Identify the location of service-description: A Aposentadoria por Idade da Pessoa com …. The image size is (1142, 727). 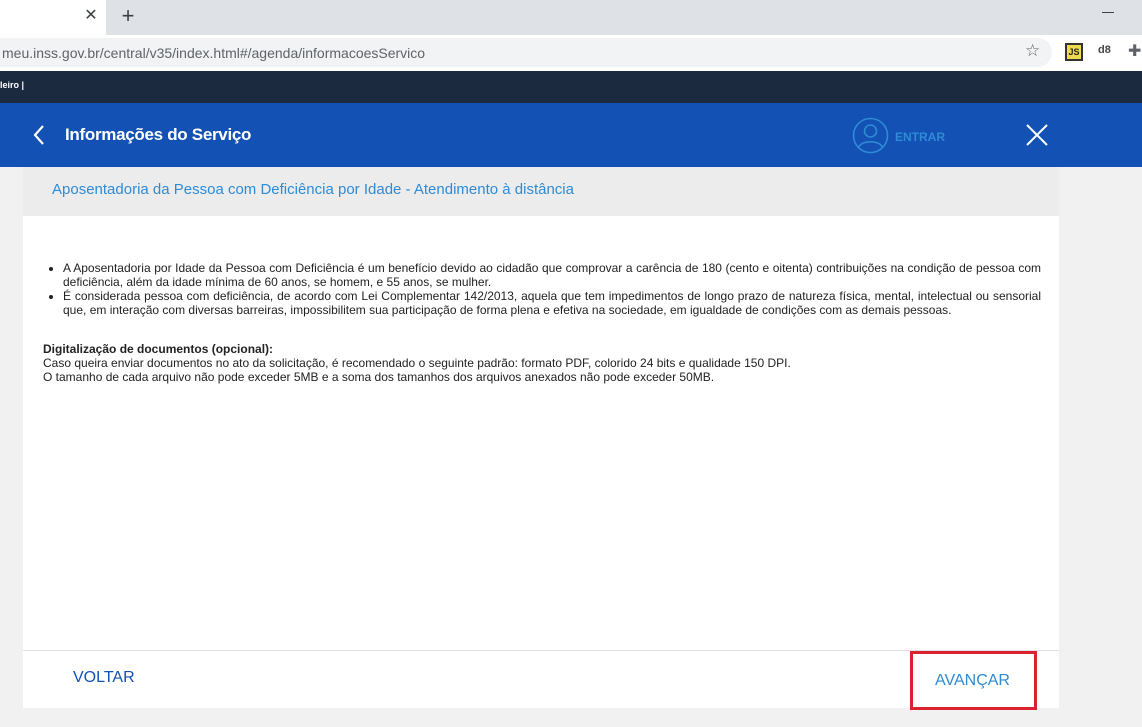
(542, 322).